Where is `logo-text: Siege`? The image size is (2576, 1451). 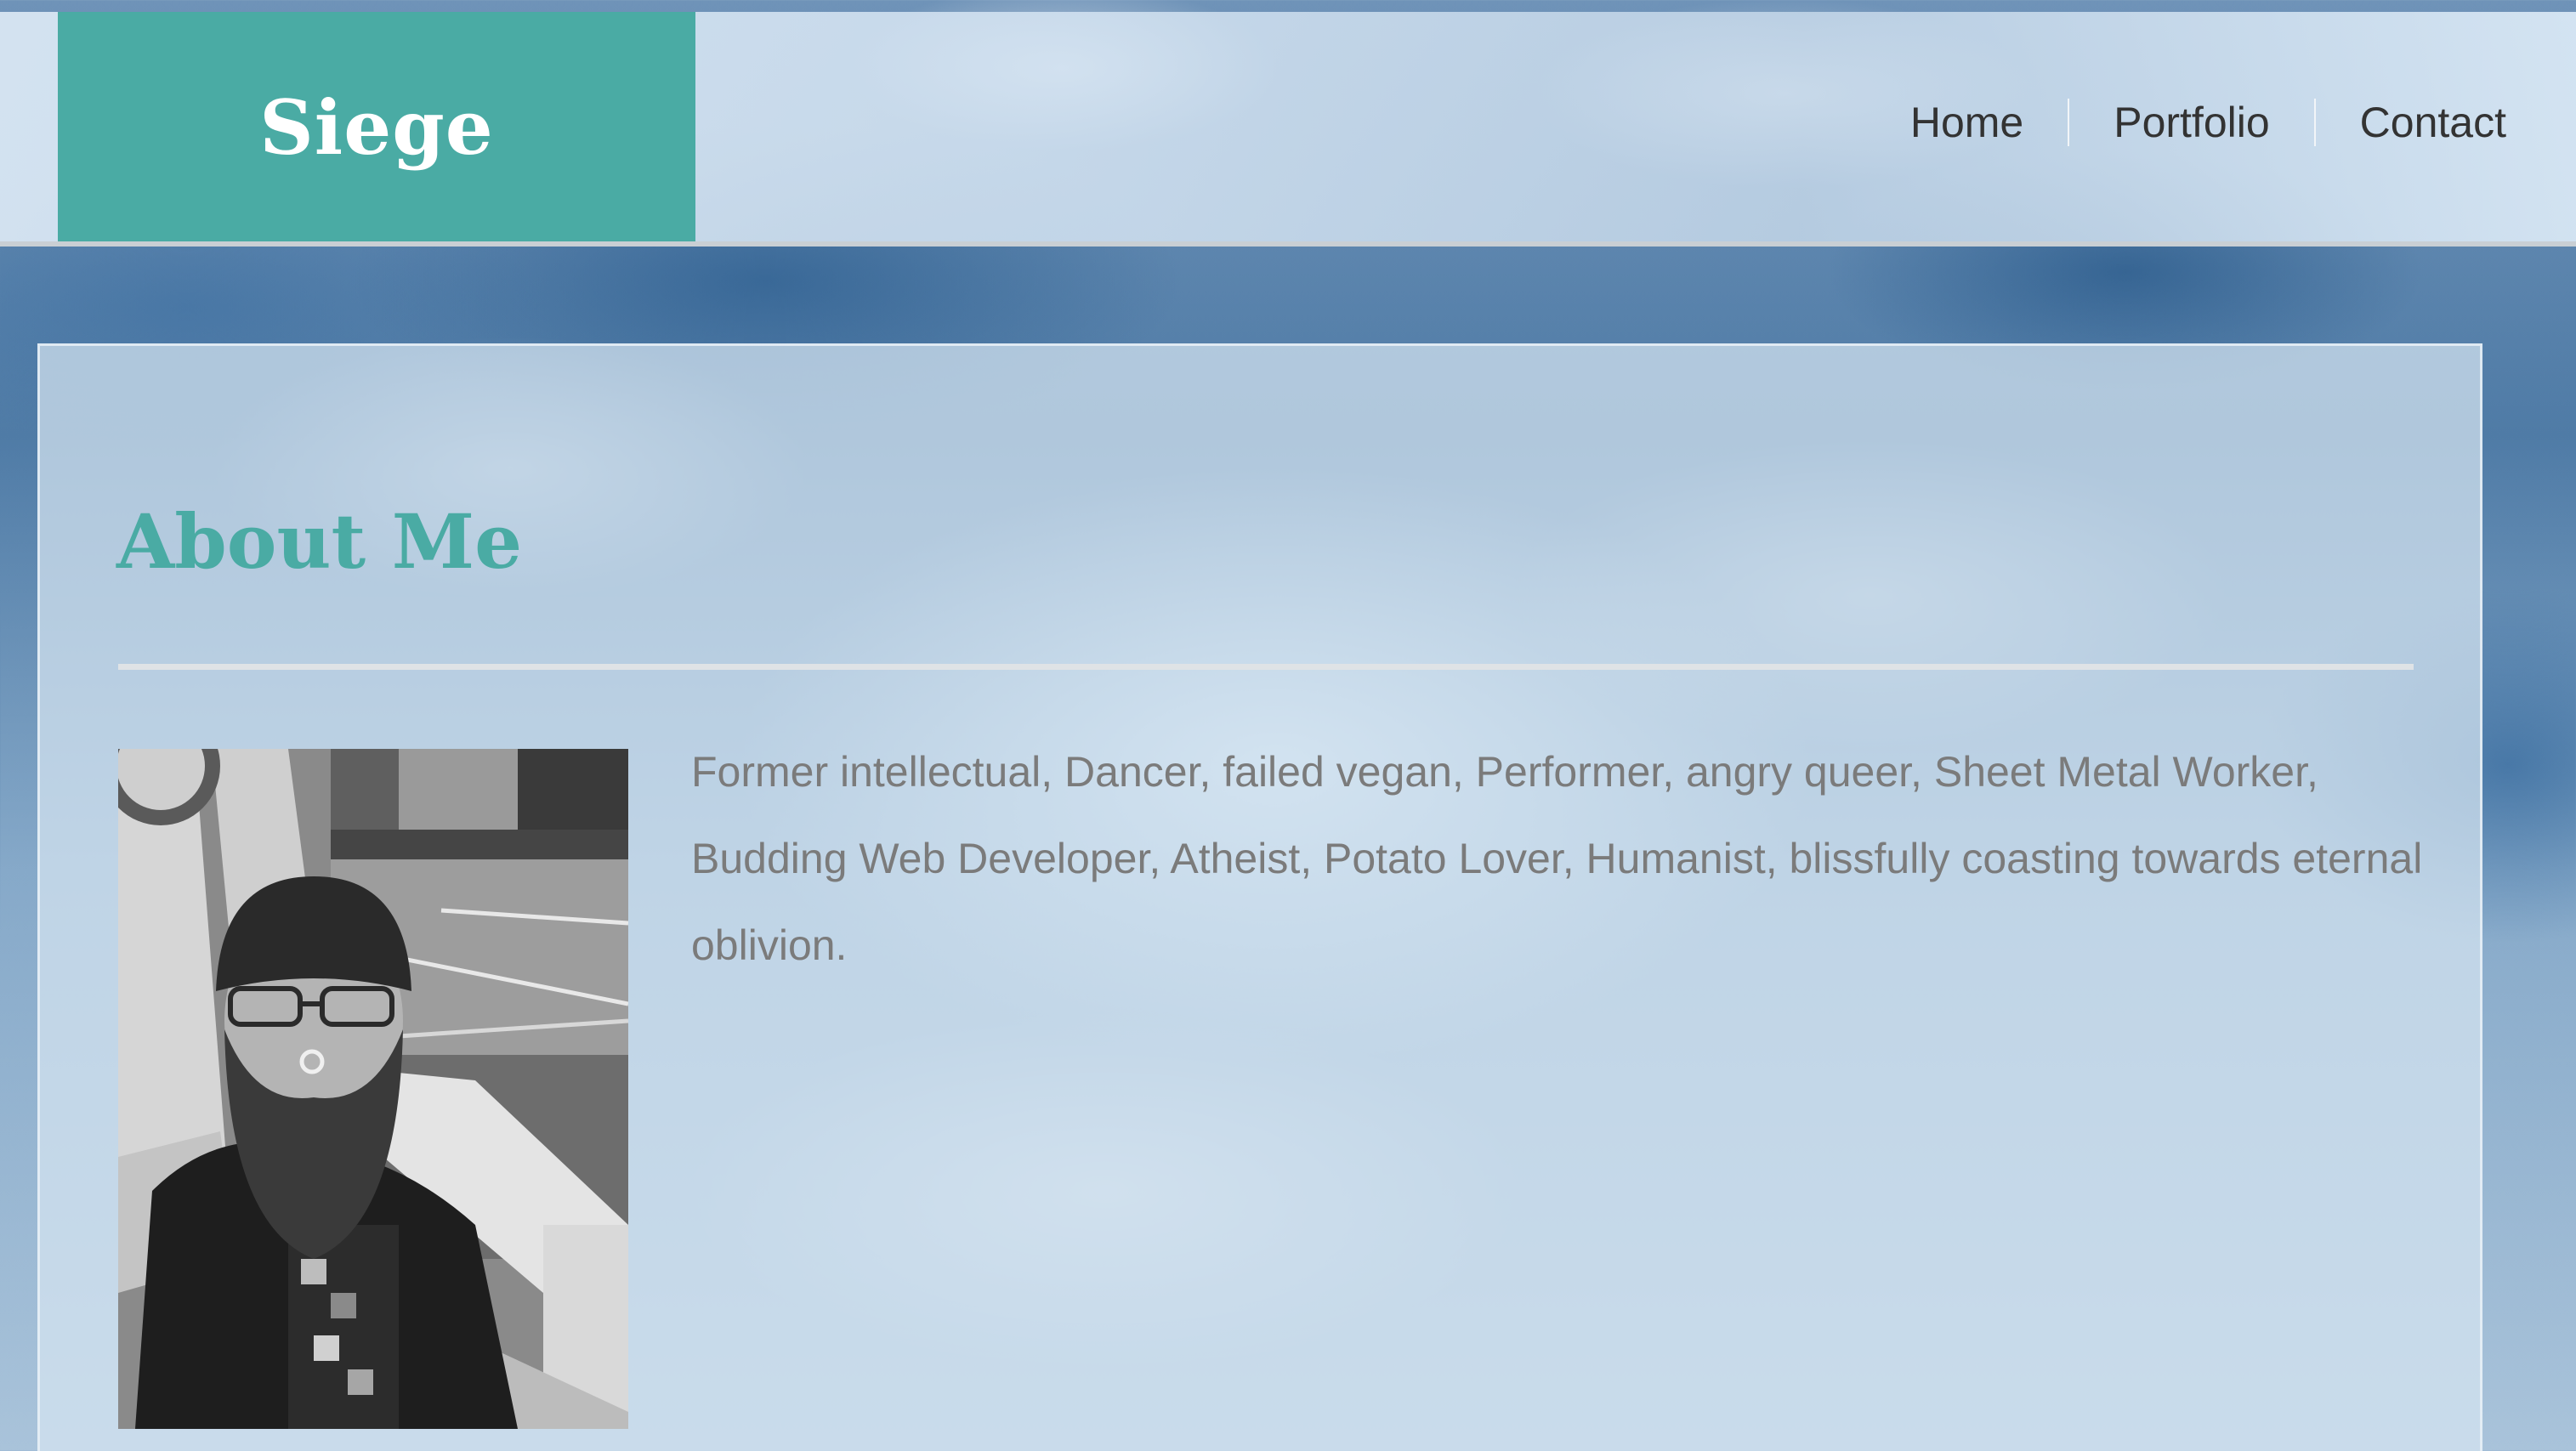 logo-text: Siege is located at coordinates (377, 127).